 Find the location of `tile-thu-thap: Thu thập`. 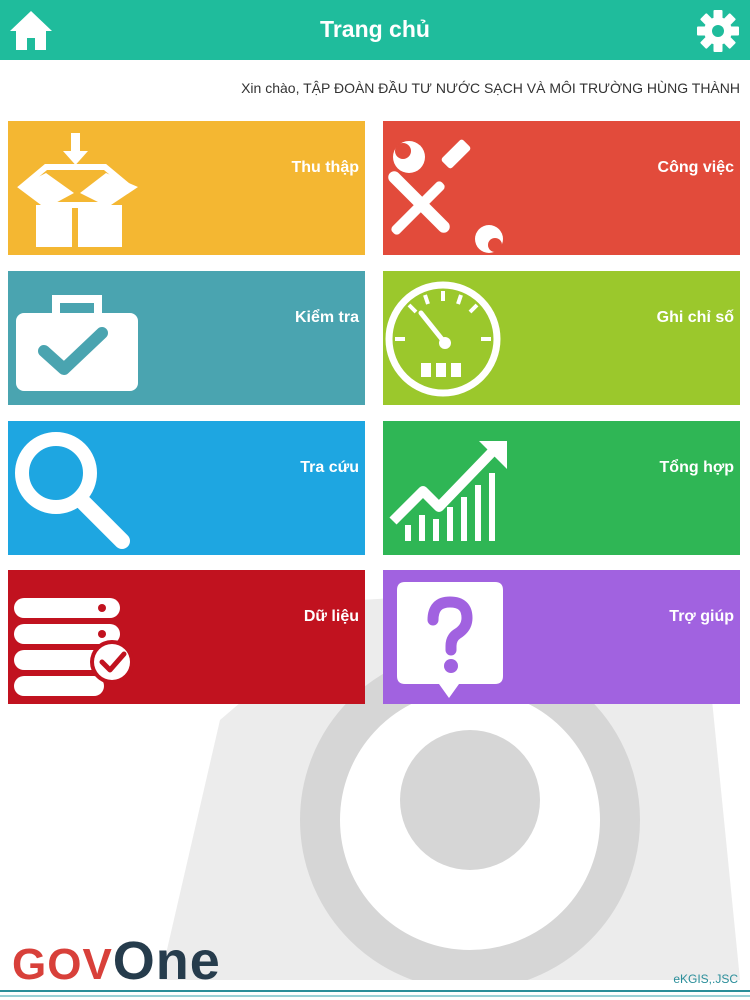

tile-thu-thap: Thu thập is located at coordinates (186, 188).